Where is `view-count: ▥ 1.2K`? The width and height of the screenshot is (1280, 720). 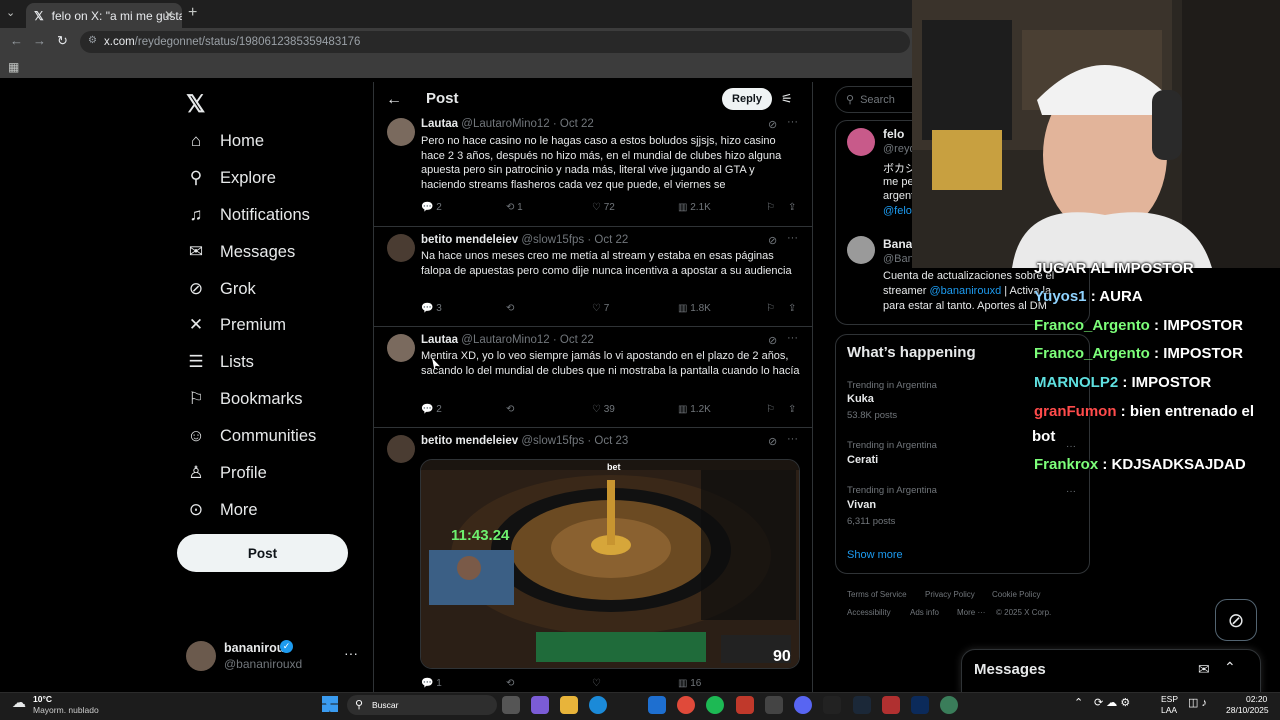 view-count: ▥ 1.2K is located at coordinates (722, 409).